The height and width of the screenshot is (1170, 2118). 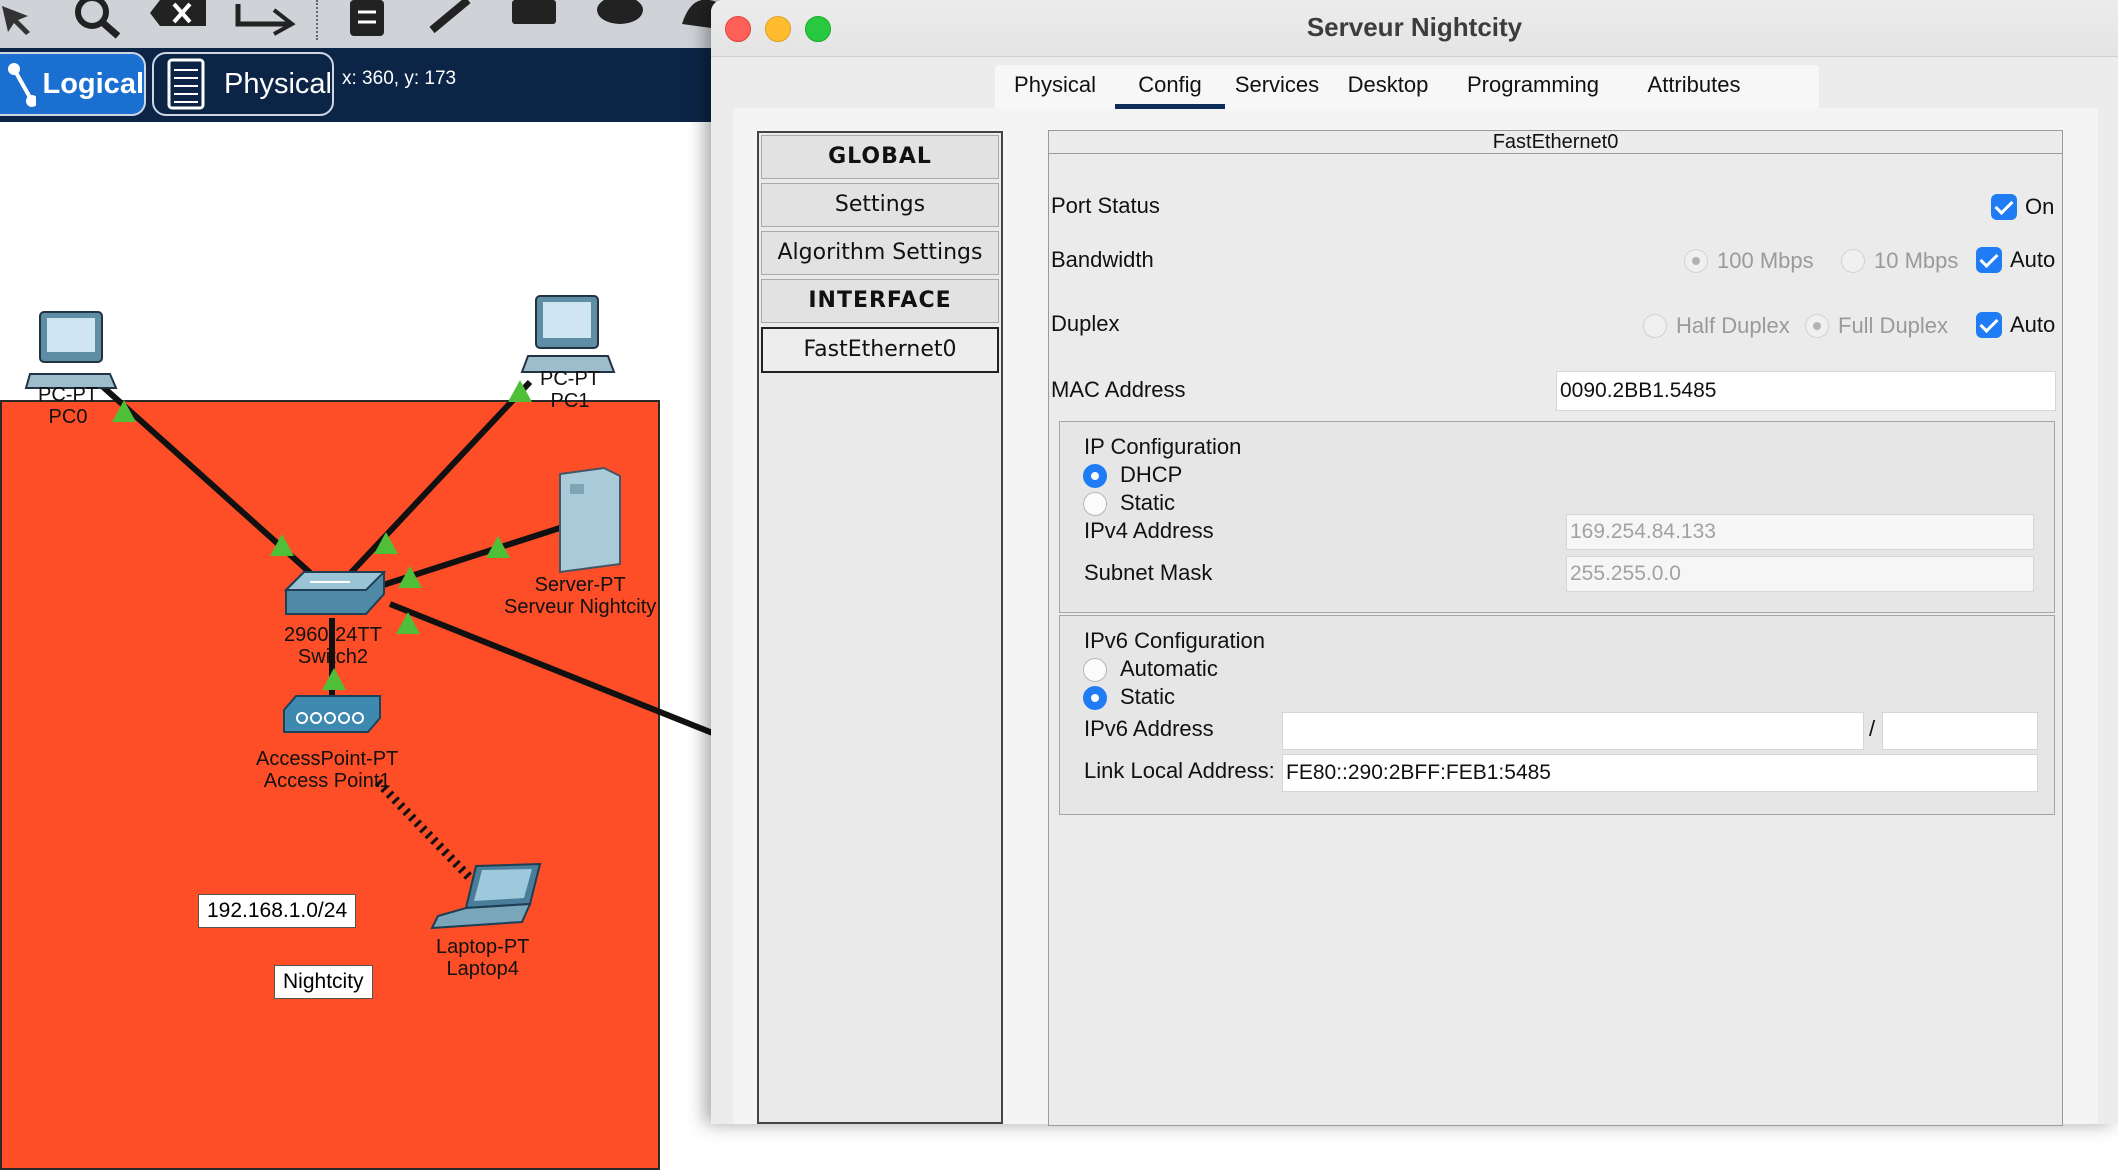 I want to click on rectangle-icon, so click(x=534, y=24).